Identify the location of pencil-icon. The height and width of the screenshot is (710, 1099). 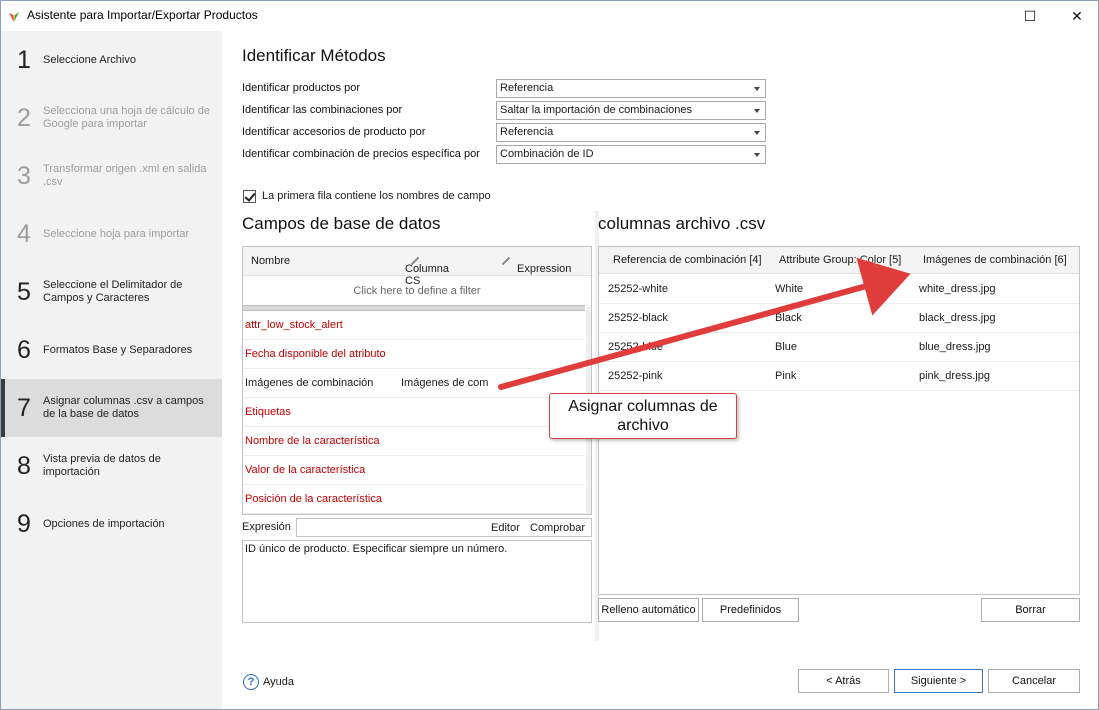
(506, 261).